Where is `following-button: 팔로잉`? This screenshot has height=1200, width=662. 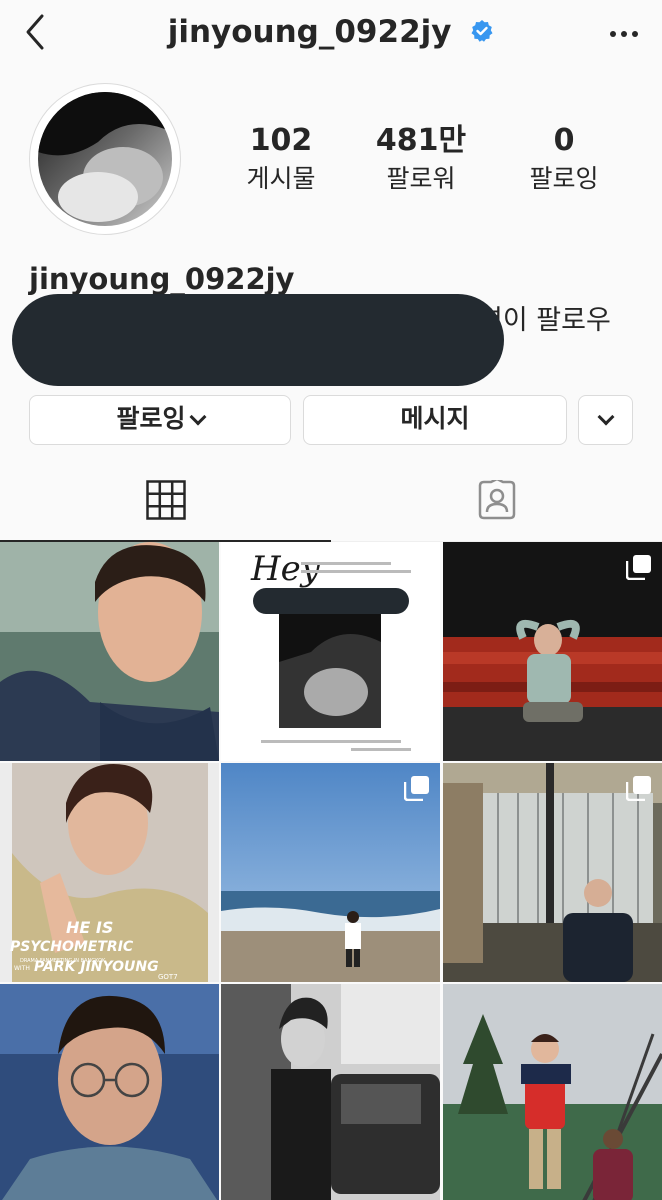 following-button: 팔로잉 is located at coordinates (160, 420).